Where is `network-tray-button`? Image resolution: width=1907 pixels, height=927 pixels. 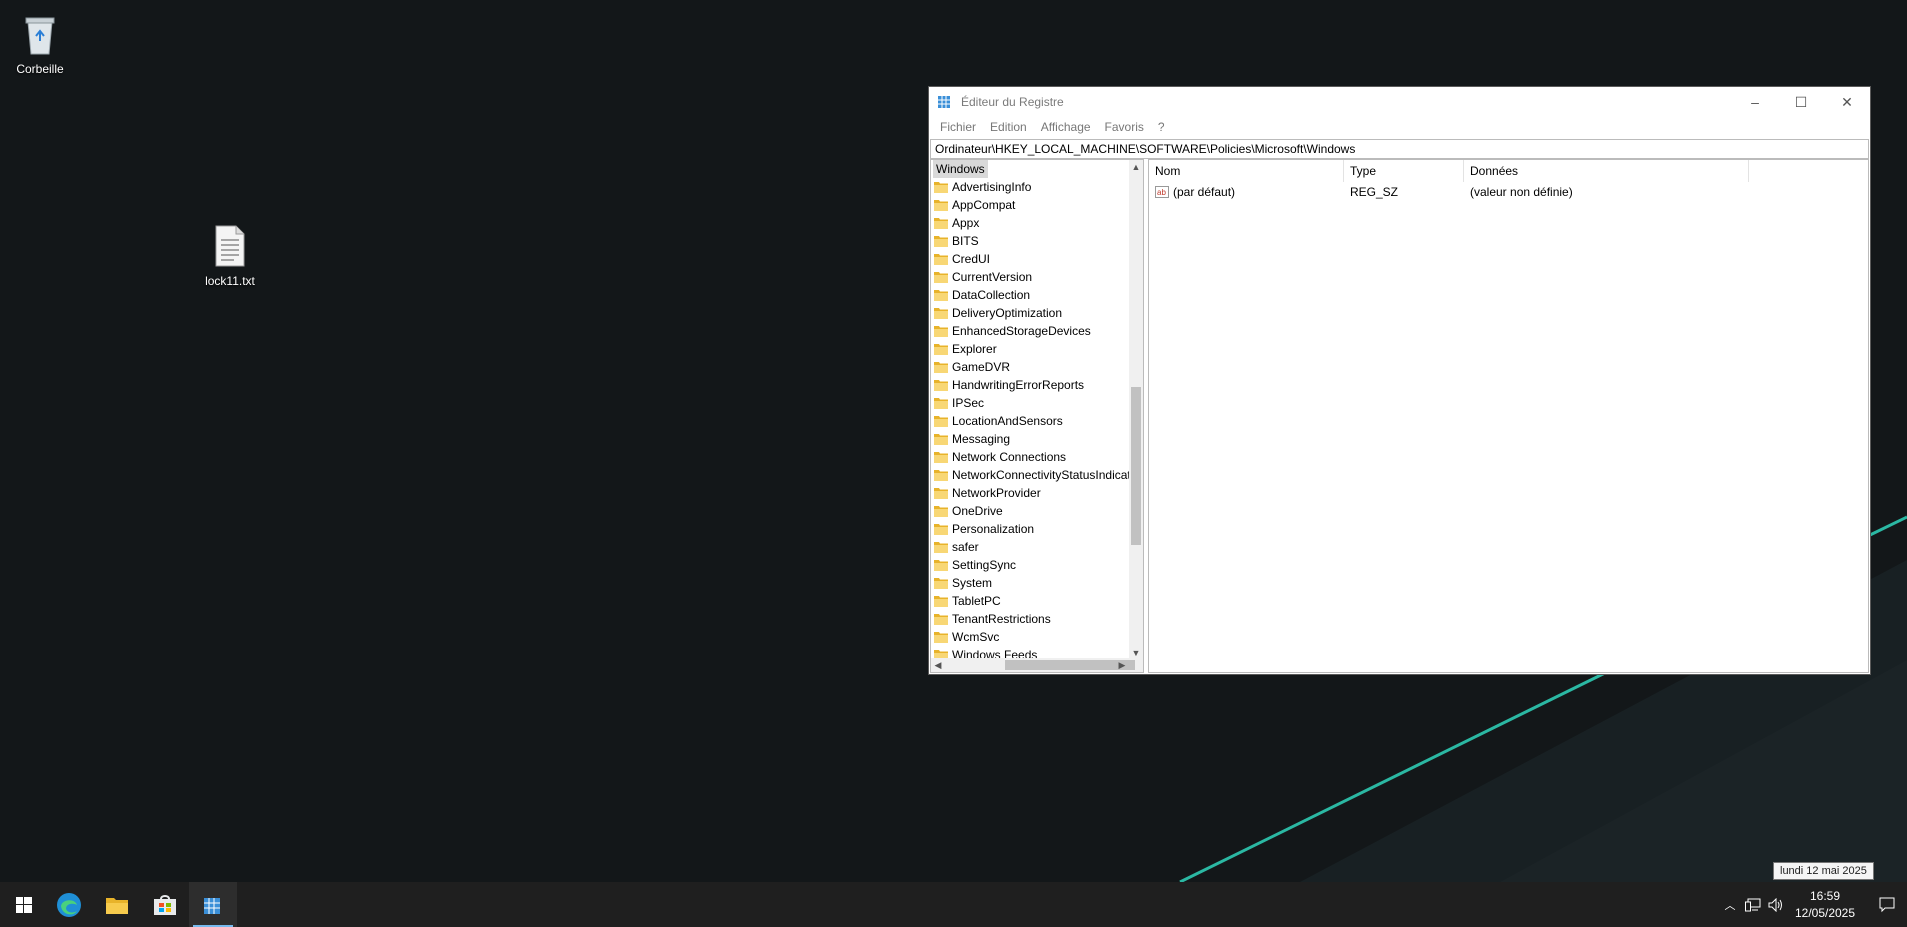
network-tray-button is located at coordinates (1753, 904).